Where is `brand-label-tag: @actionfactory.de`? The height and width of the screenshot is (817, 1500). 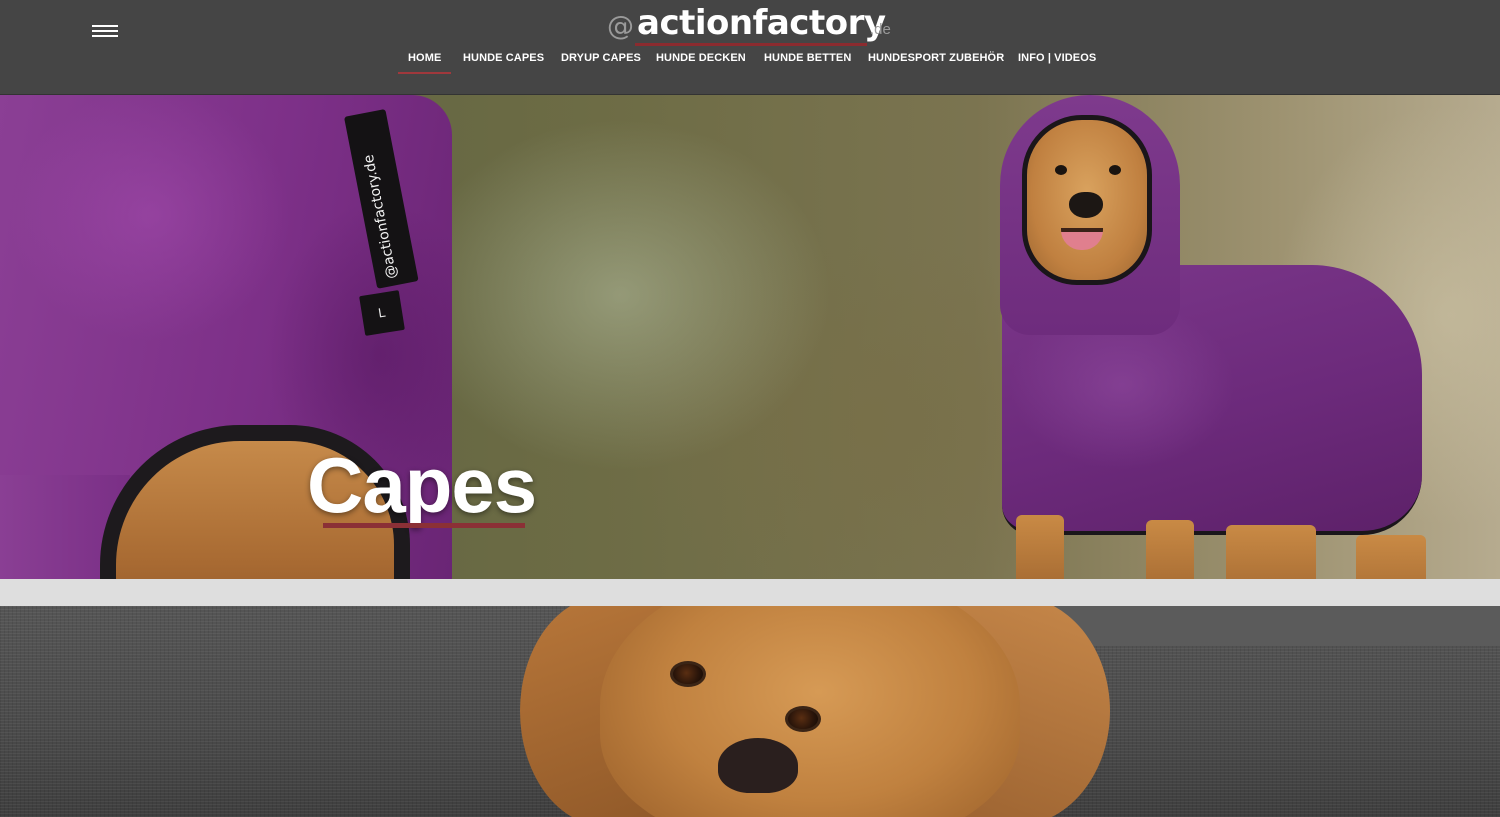
brand-label-tag: @actionfactory.de is located at coordinates (381, 198).